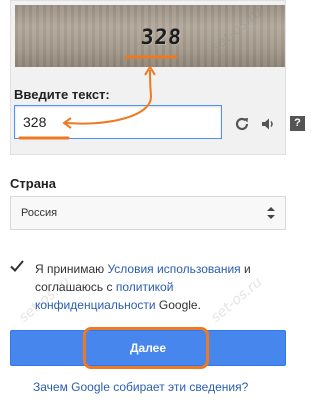  What do you see at coordinates (118, 122) in the screenshot?
I see `captcha-input: 328` at bounding box center [118, 122].